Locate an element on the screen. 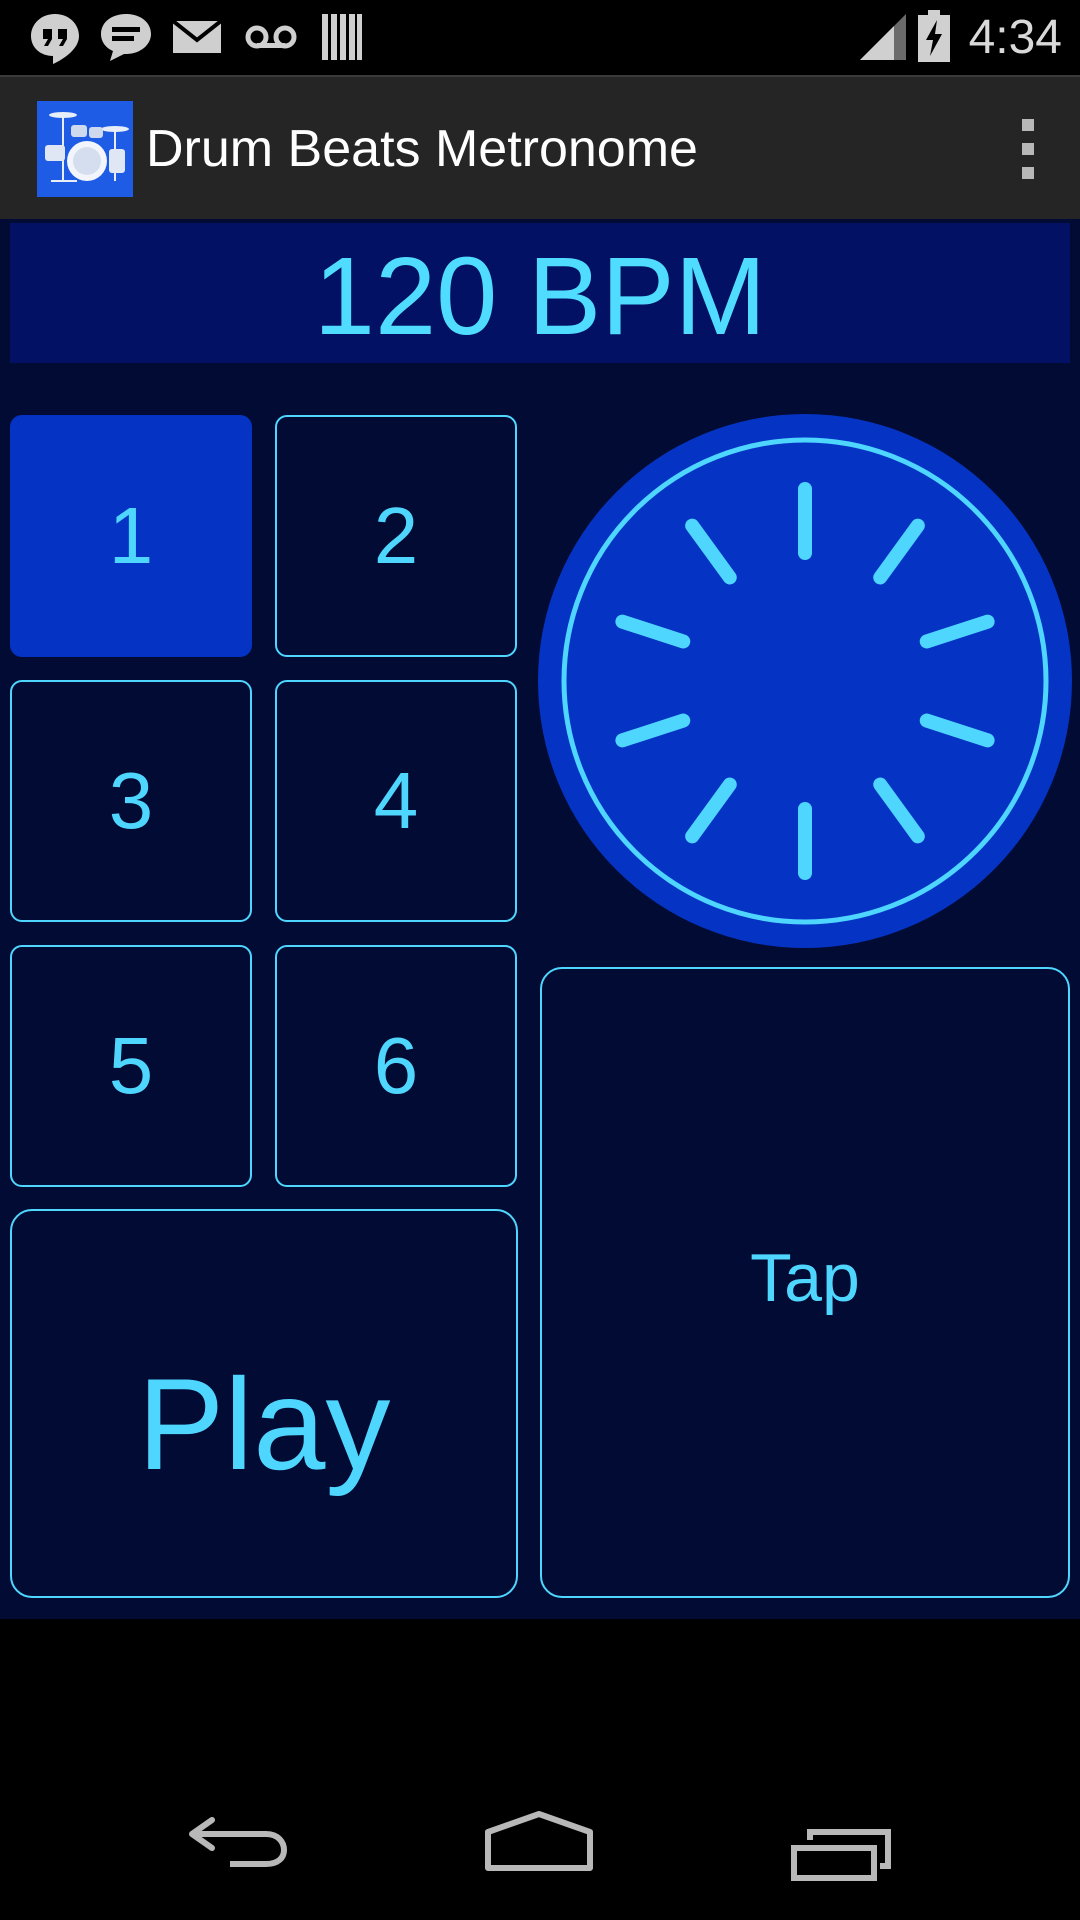  status-time: 4:34 is located at coordinates (1015, 37).